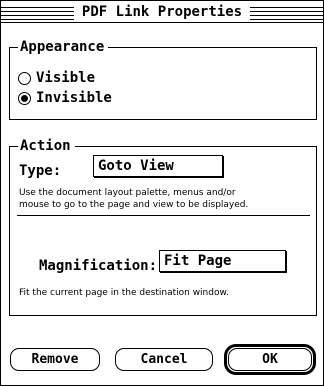 This screenshot has height=386, width=324. What do you see at coordinates (164, 359) in the screenshot?
I see `cancel-button: Cancel` at bounding box center [164, 359].